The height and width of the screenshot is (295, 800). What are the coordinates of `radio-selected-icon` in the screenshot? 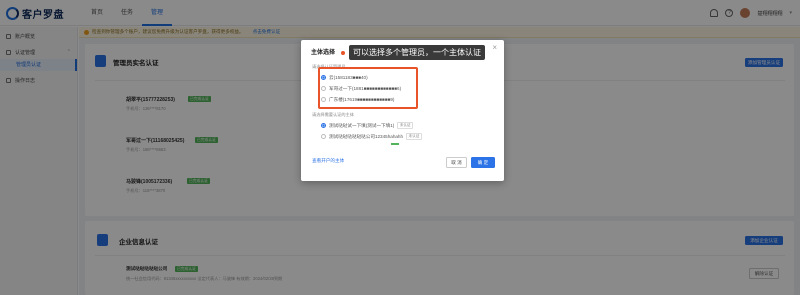 It's located at (323, 125).